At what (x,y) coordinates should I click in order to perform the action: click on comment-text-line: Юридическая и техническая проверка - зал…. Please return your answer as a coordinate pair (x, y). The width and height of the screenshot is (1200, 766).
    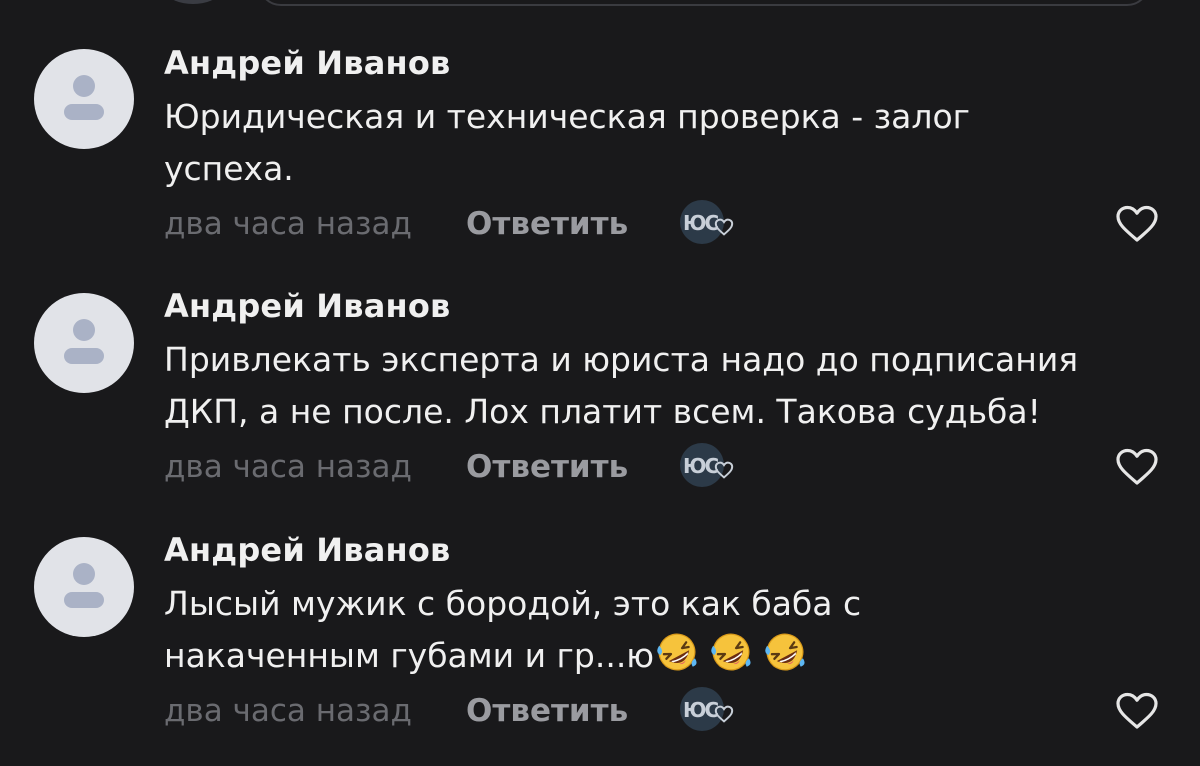
    Looking at the image, I should click on (567, 116).